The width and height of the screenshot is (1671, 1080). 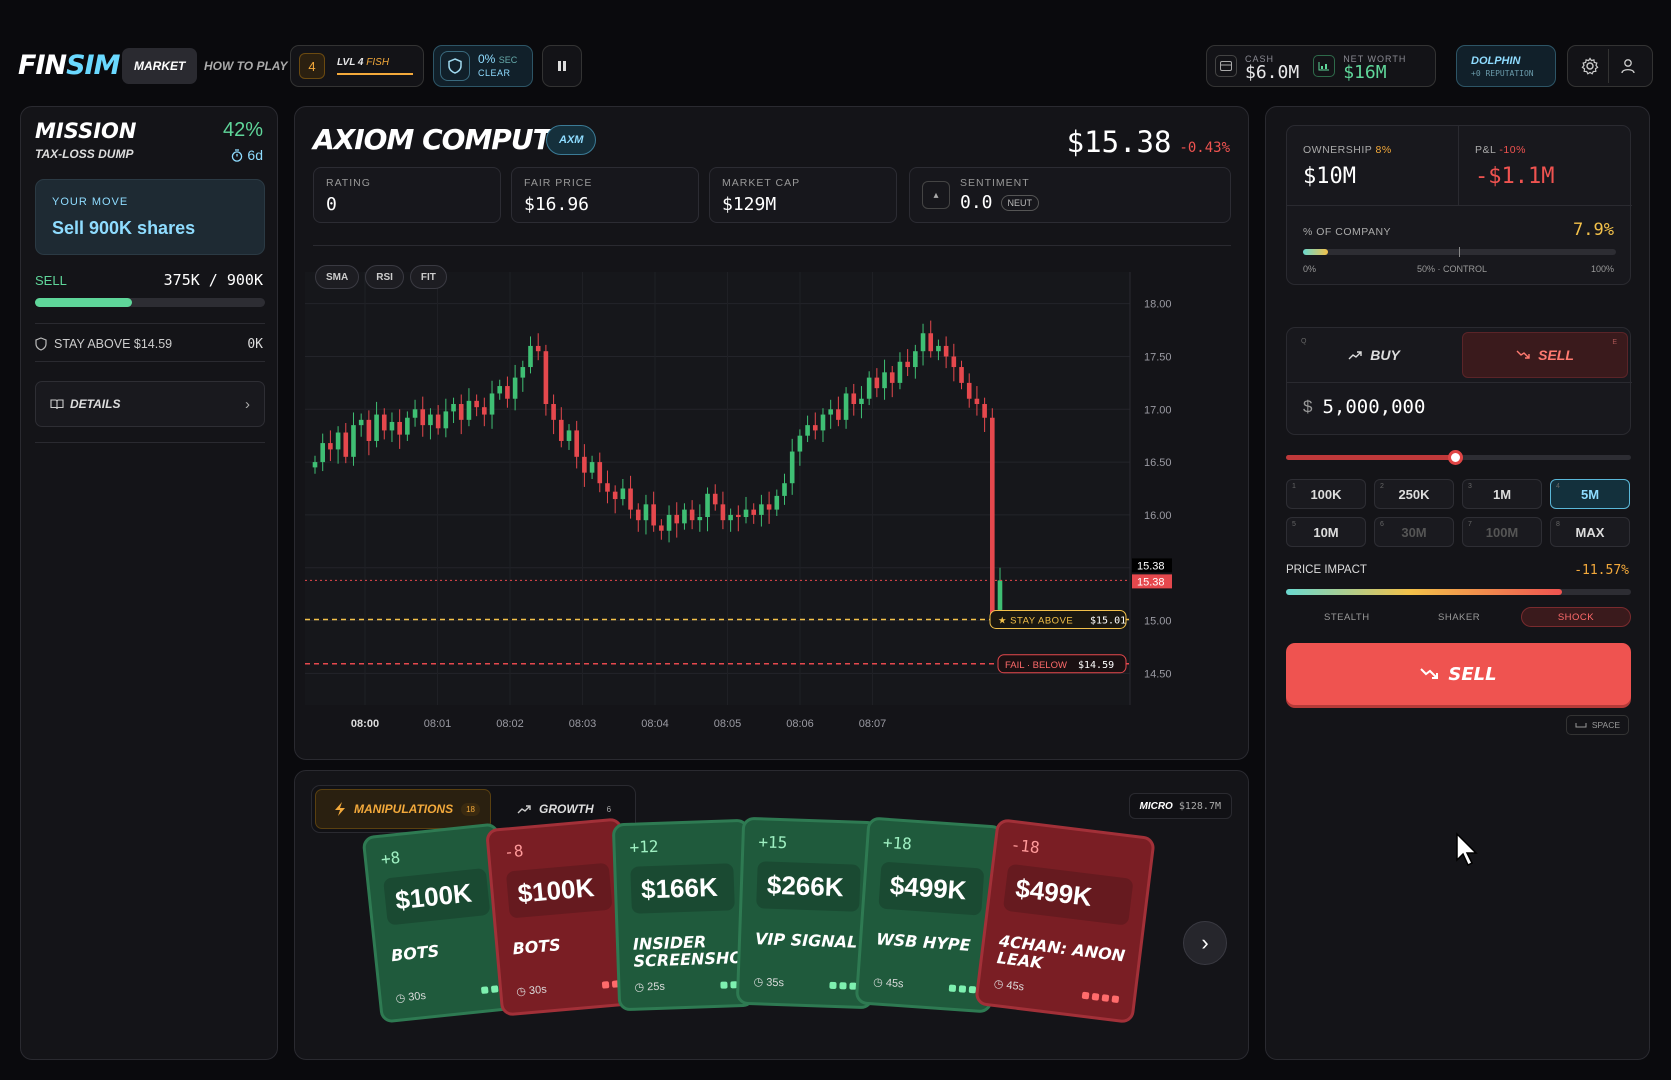 What do you see at coordinates (1321, 66) in the screenshot?
I see `finance-pill: CASH $6.0M NET WORTH $16M` at bounding box center [1321, 66].